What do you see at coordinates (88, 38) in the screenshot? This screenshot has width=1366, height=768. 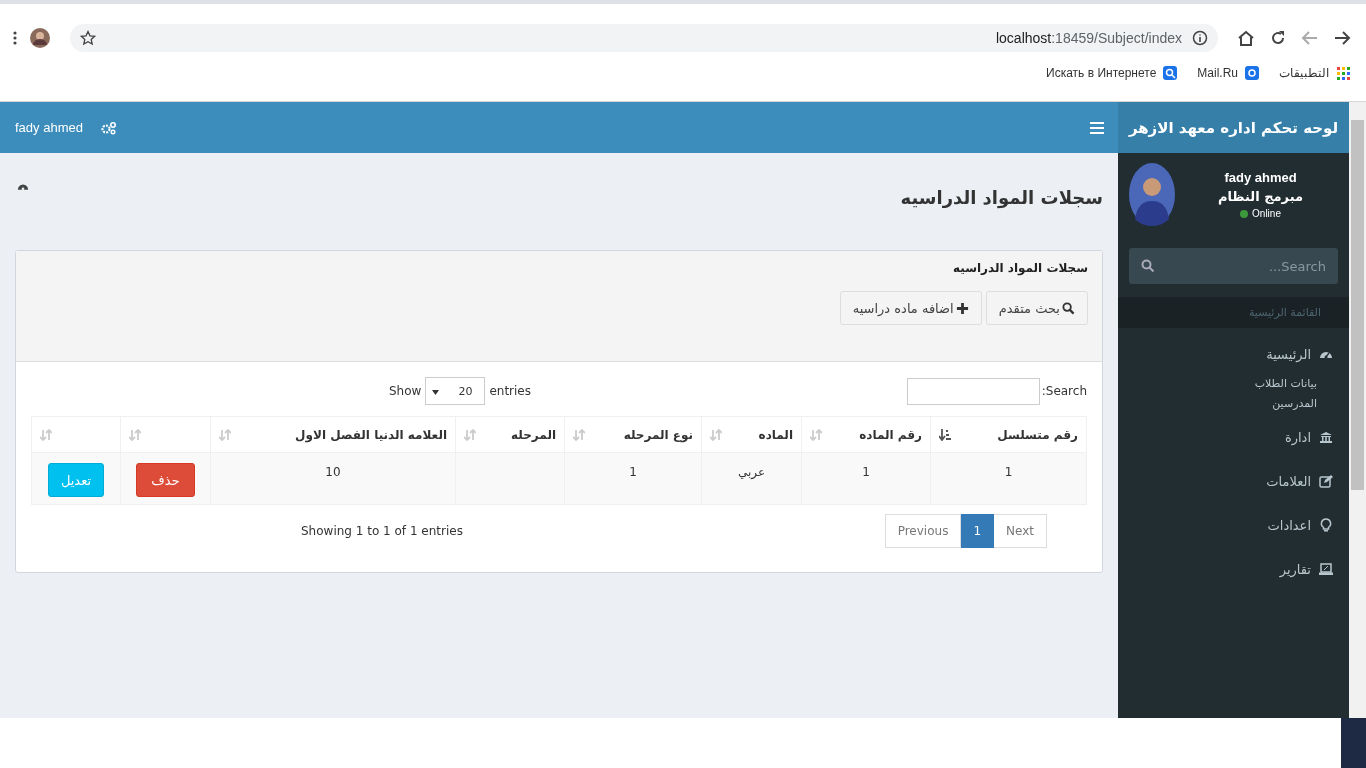 I see `star-icon` at bounding box center [88, 38].